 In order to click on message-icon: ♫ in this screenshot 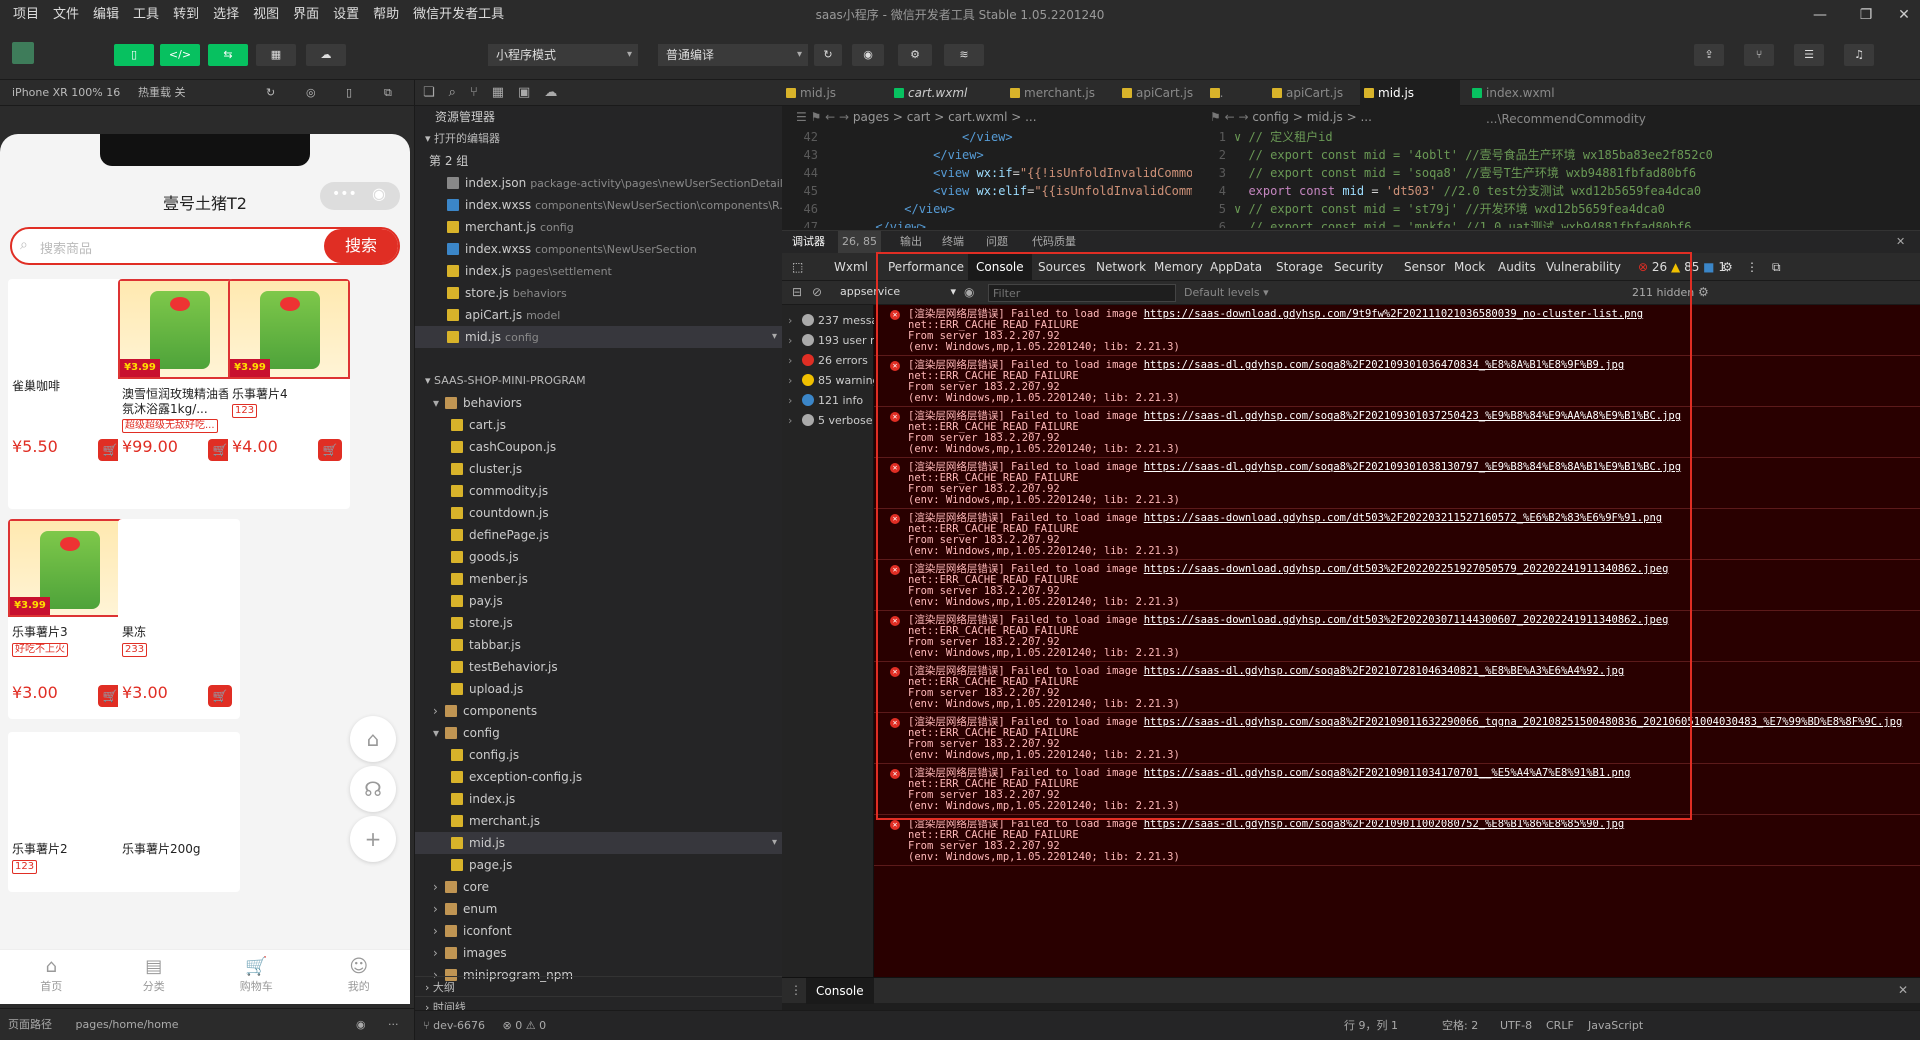, I will do `click(1859, 55)`.